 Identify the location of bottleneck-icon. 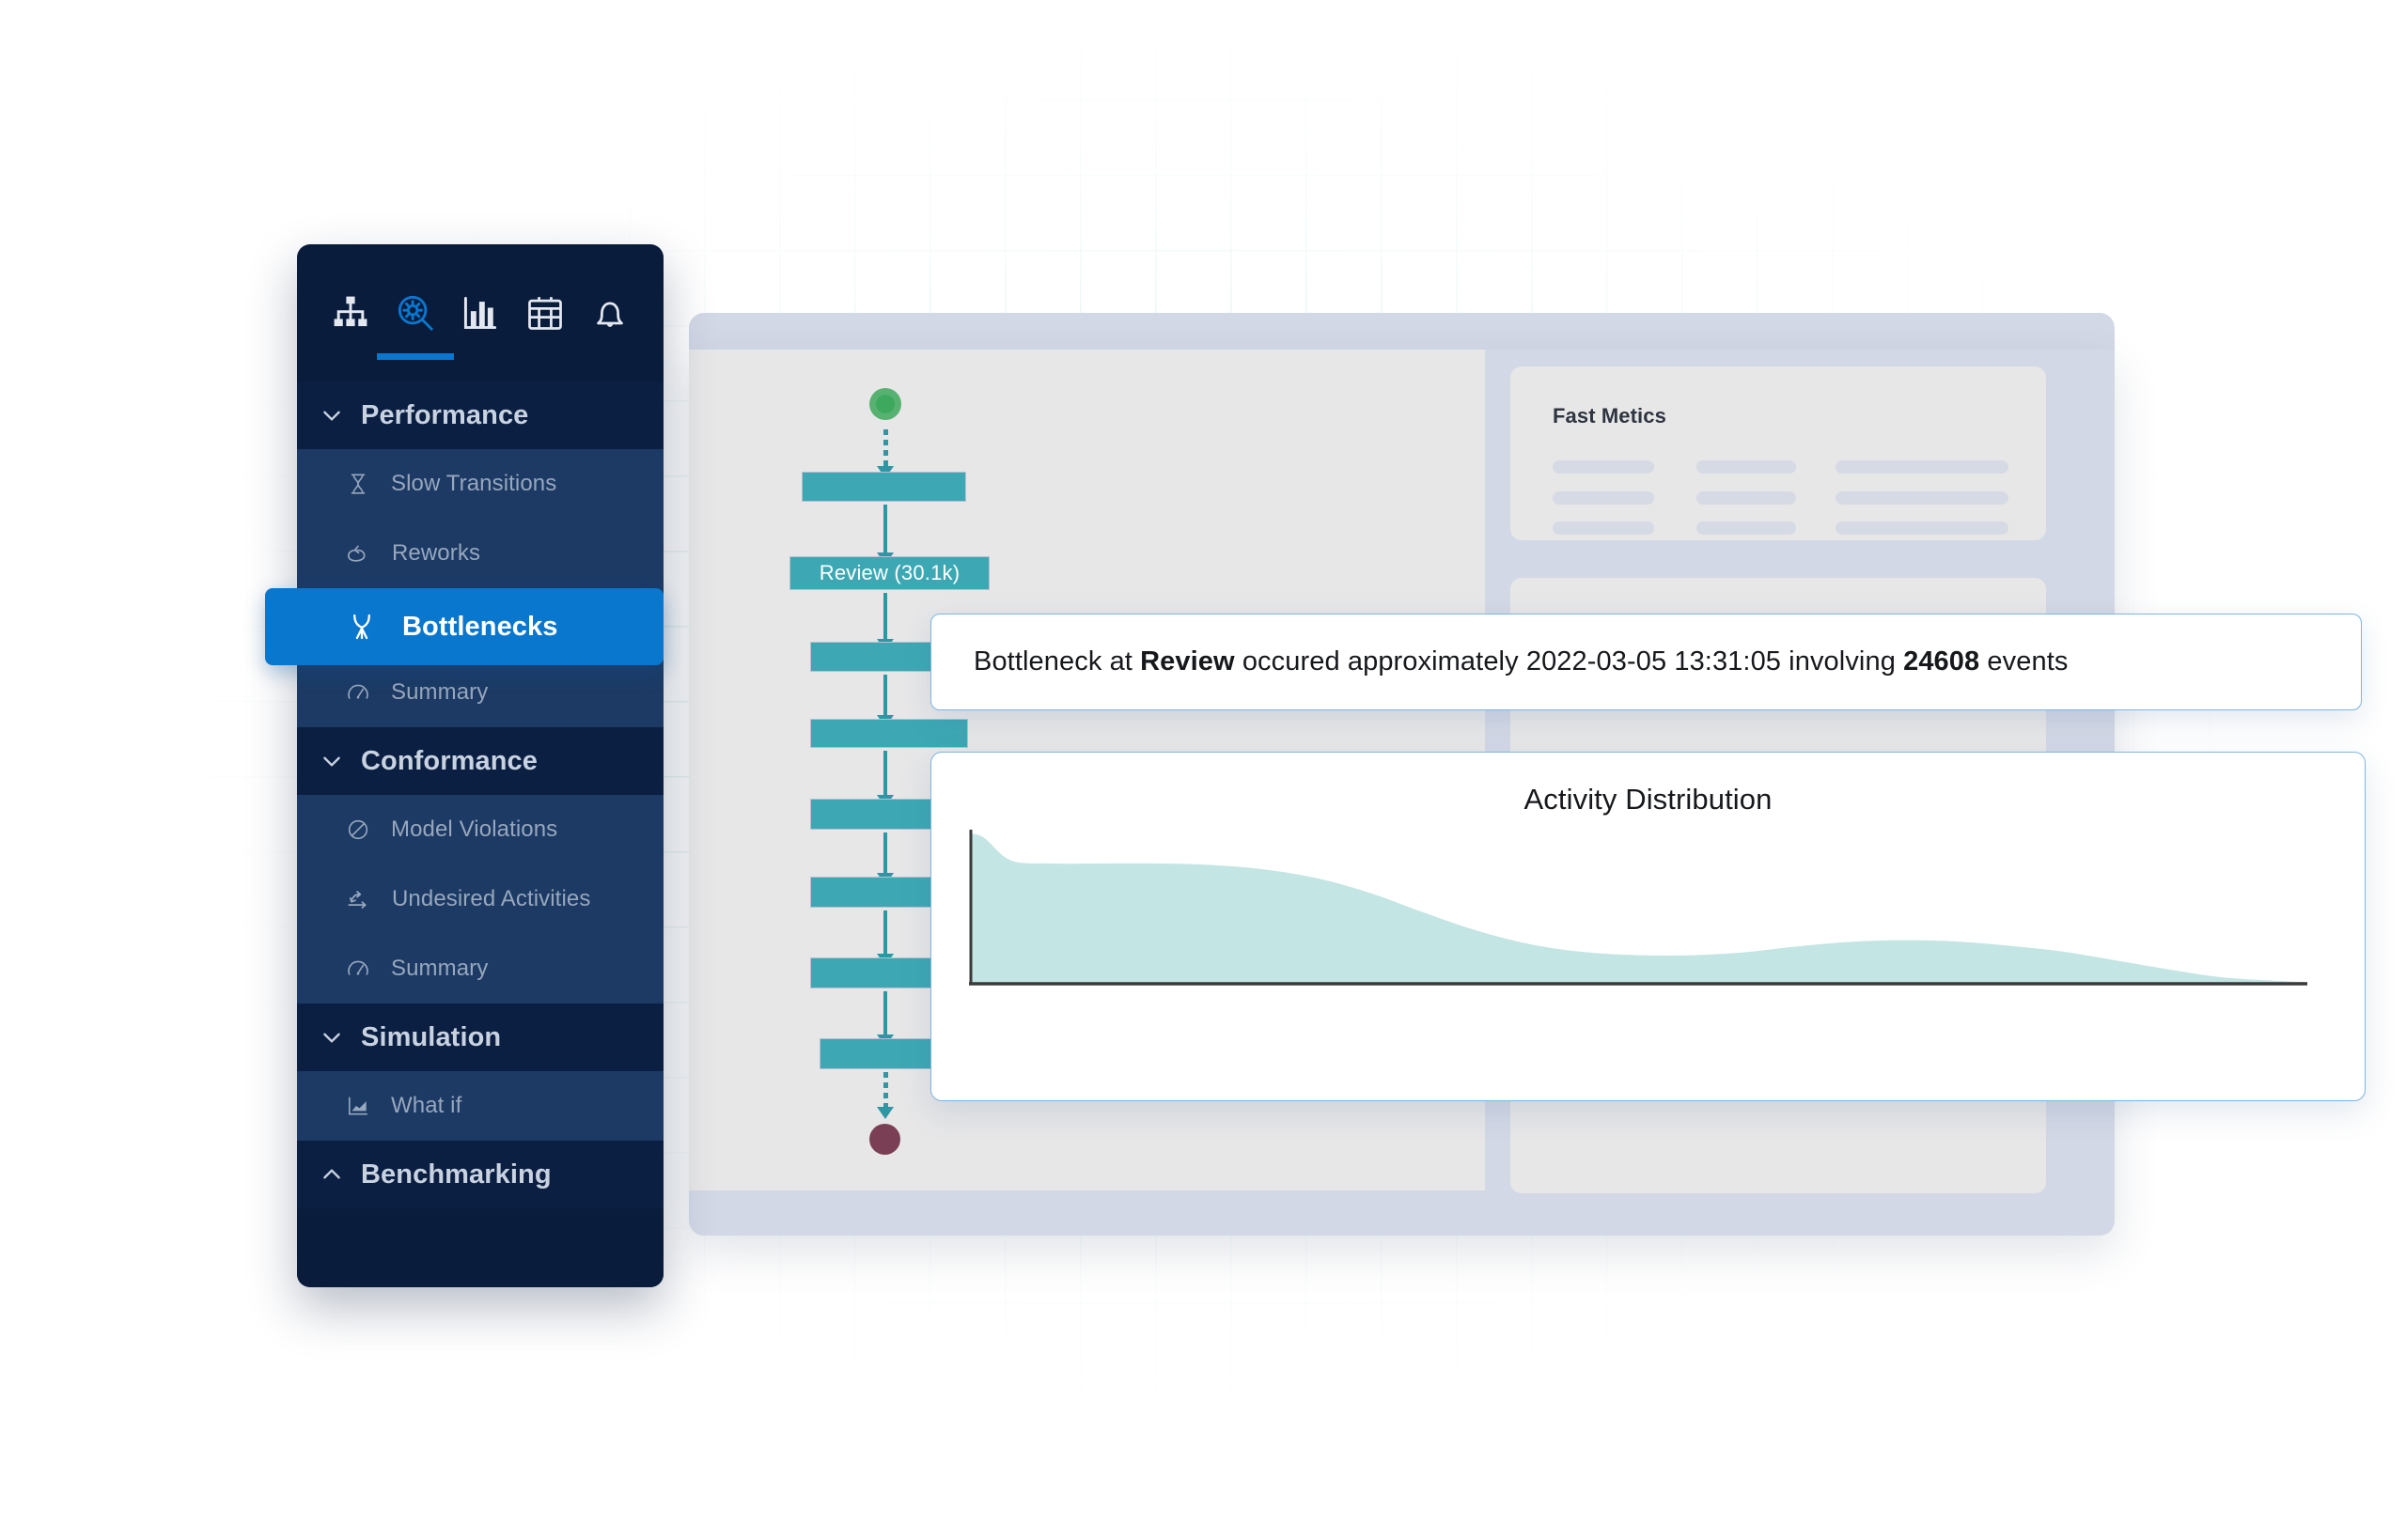
(362, 627).